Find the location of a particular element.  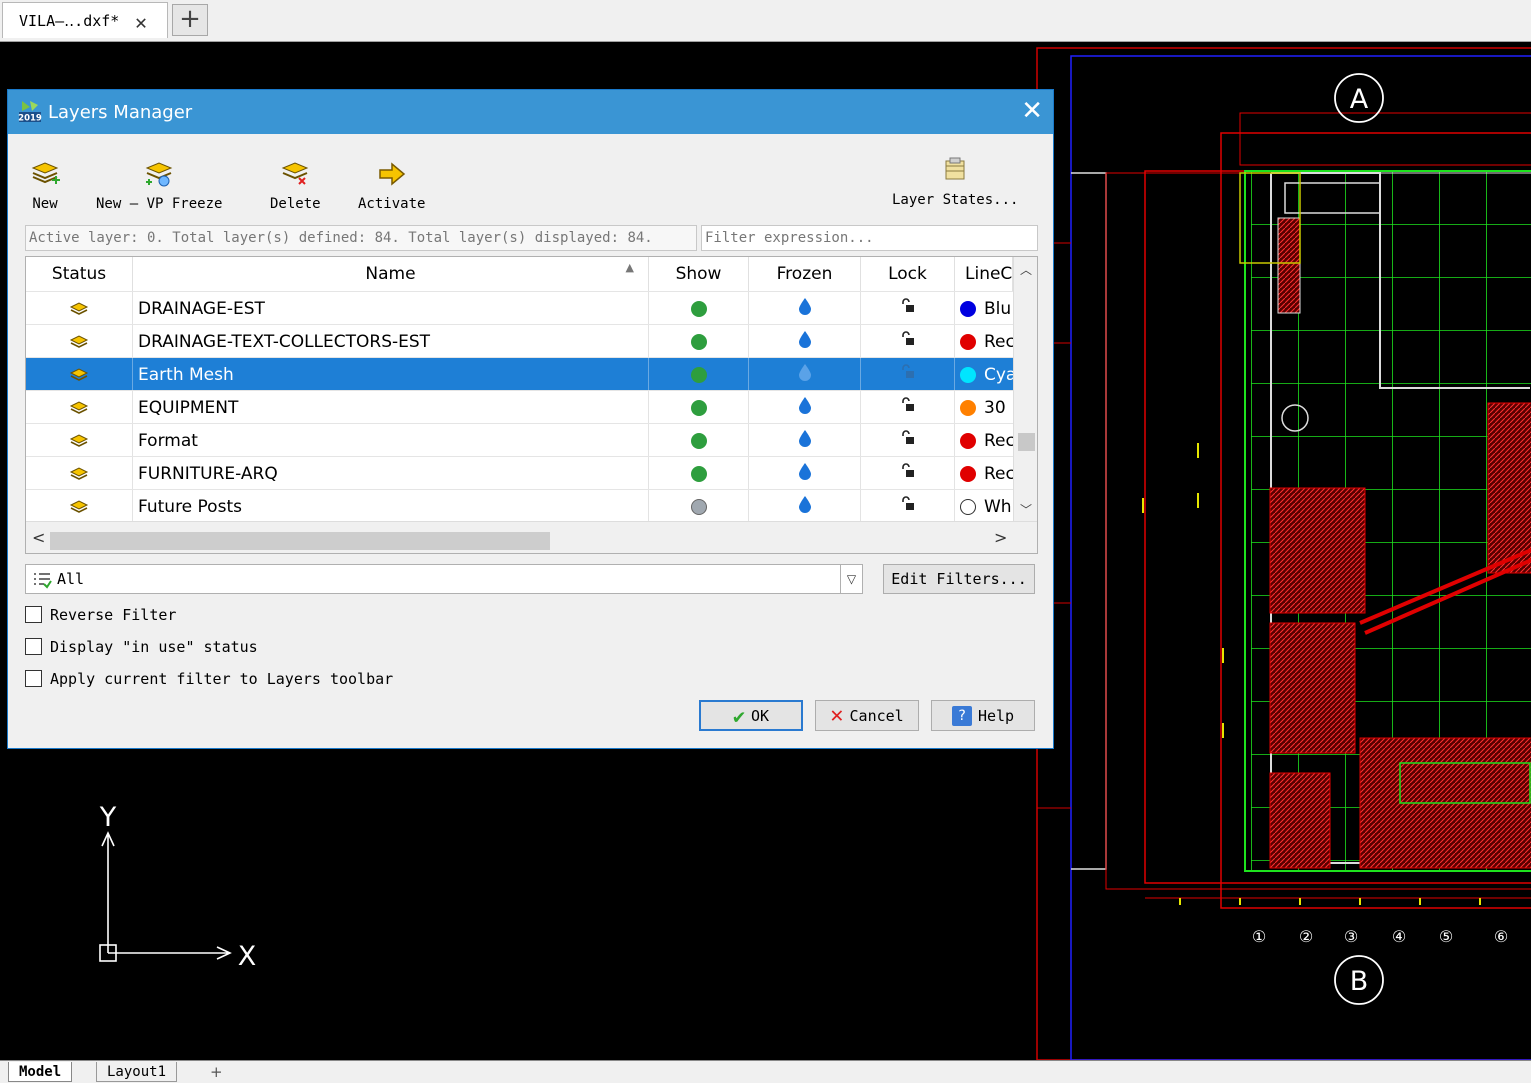

column-header-linecolor: LineC is located at coordinates (984, 274).